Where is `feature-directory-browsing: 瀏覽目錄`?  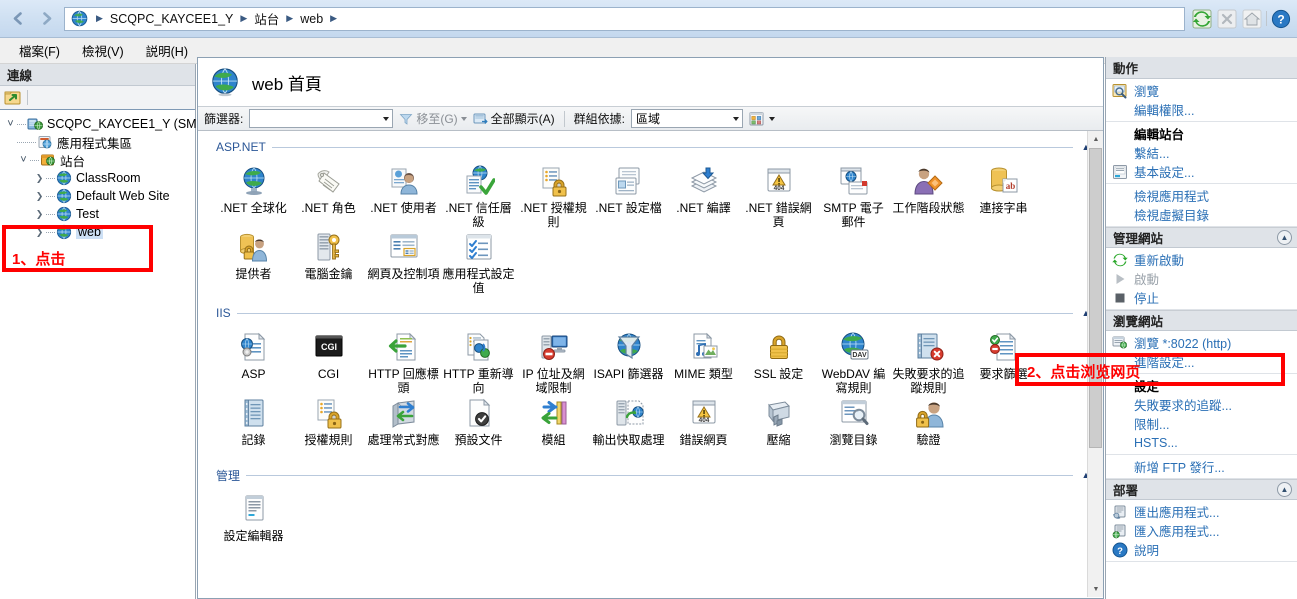 feature-directory-browsing: 瀏覽目錄 is located at coordinates (853, 426).